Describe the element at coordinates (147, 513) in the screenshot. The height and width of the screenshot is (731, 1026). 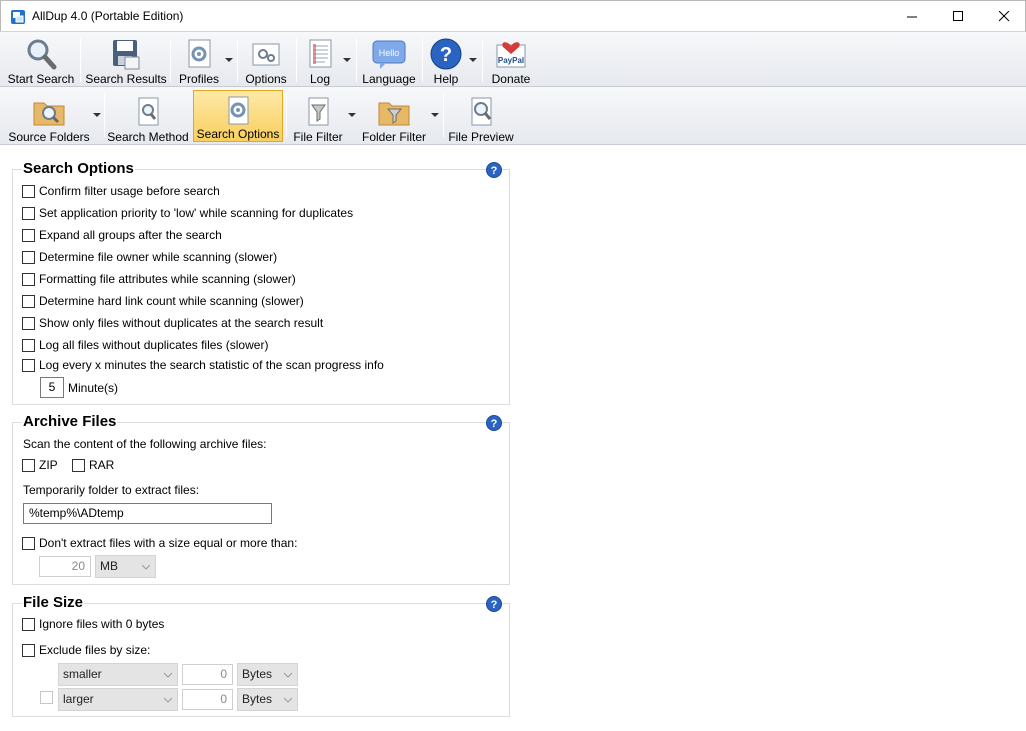
I see `temp-folder-input: %temp%\ADtemp` at that location.